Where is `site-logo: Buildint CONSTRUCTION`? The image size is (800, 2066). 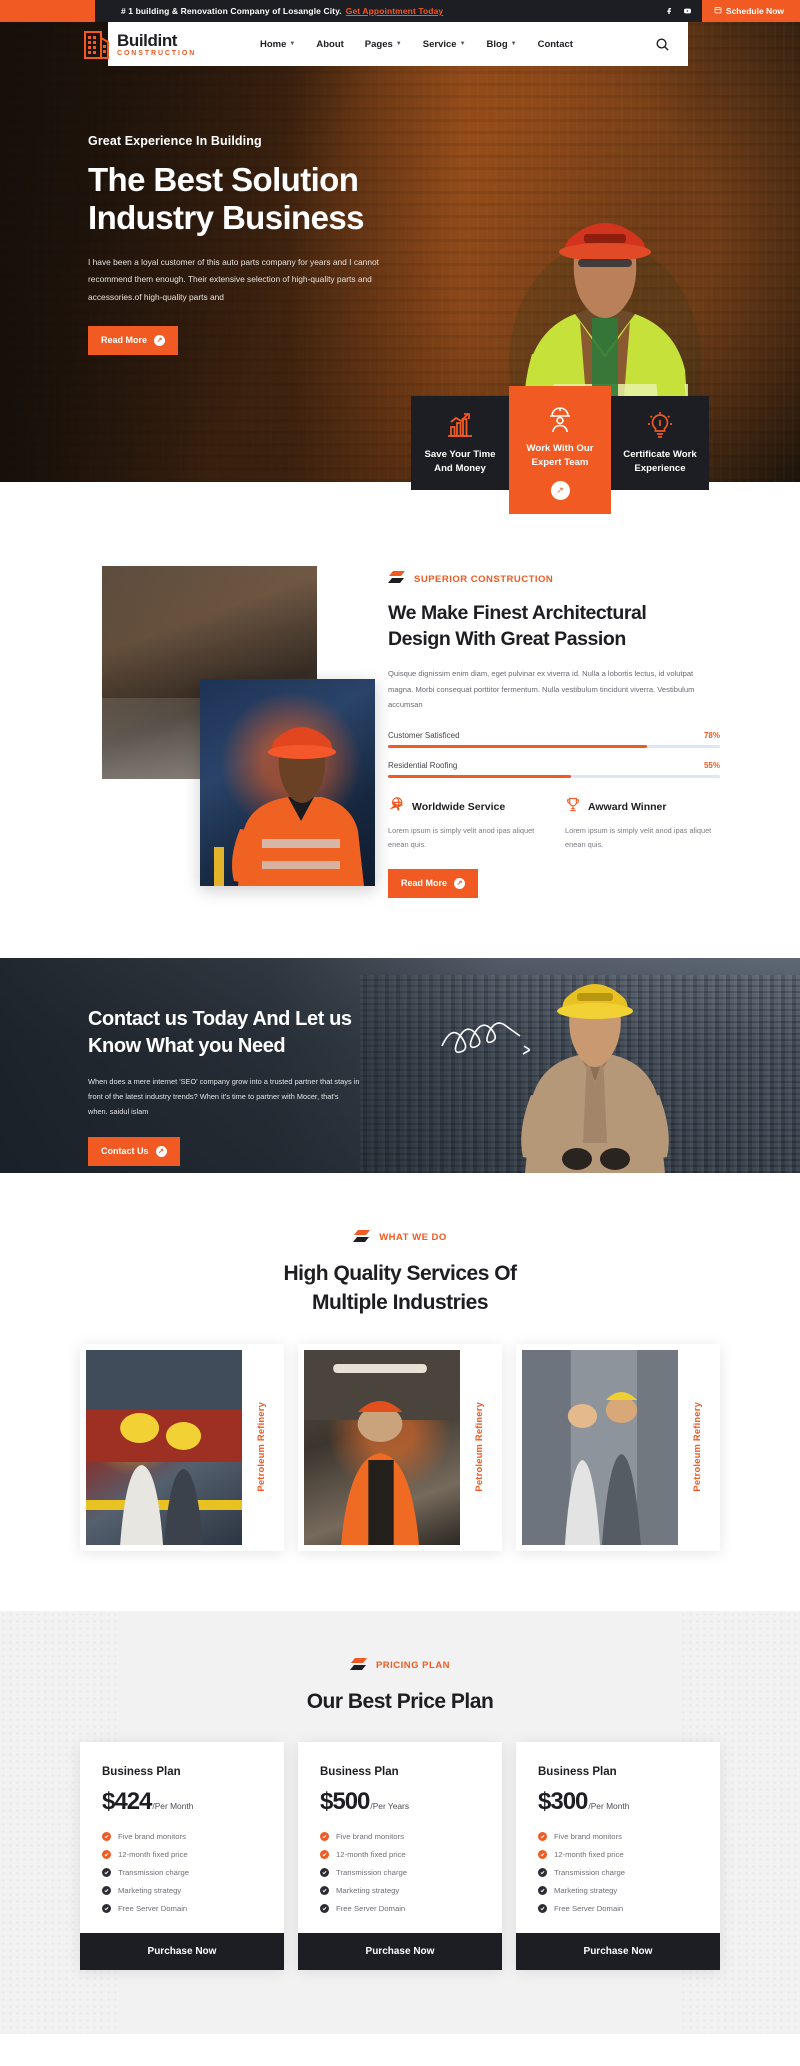 site-logo: Buildint CONSTRUCTION is located at coordinates (138, 44).